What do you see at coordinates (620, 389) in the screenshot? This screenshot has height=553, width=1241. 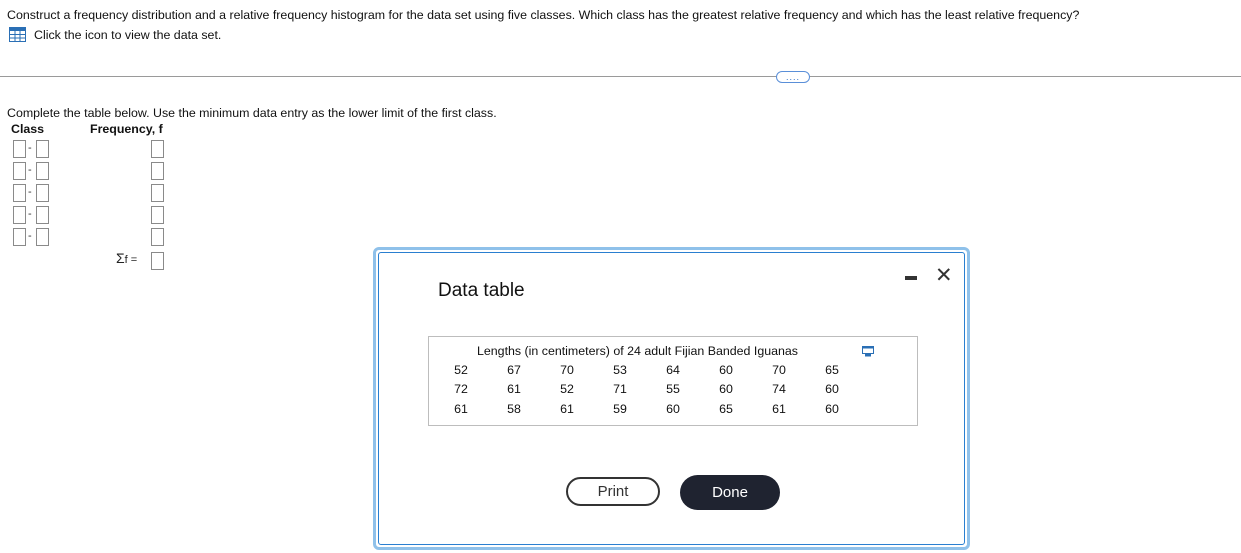 I see `data-value-cell: 71` at bounding box center [620, 389].